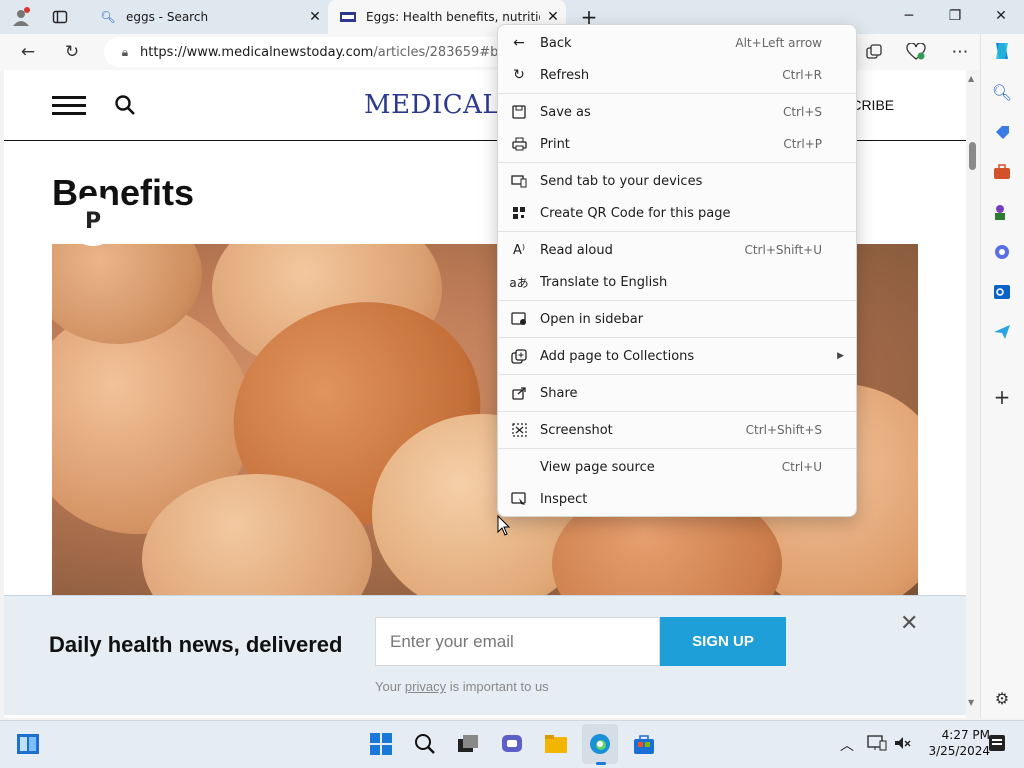  Describe the element at coordinates (916, 52) in the screenshot. I see `browser-essentials-icon` at that location.